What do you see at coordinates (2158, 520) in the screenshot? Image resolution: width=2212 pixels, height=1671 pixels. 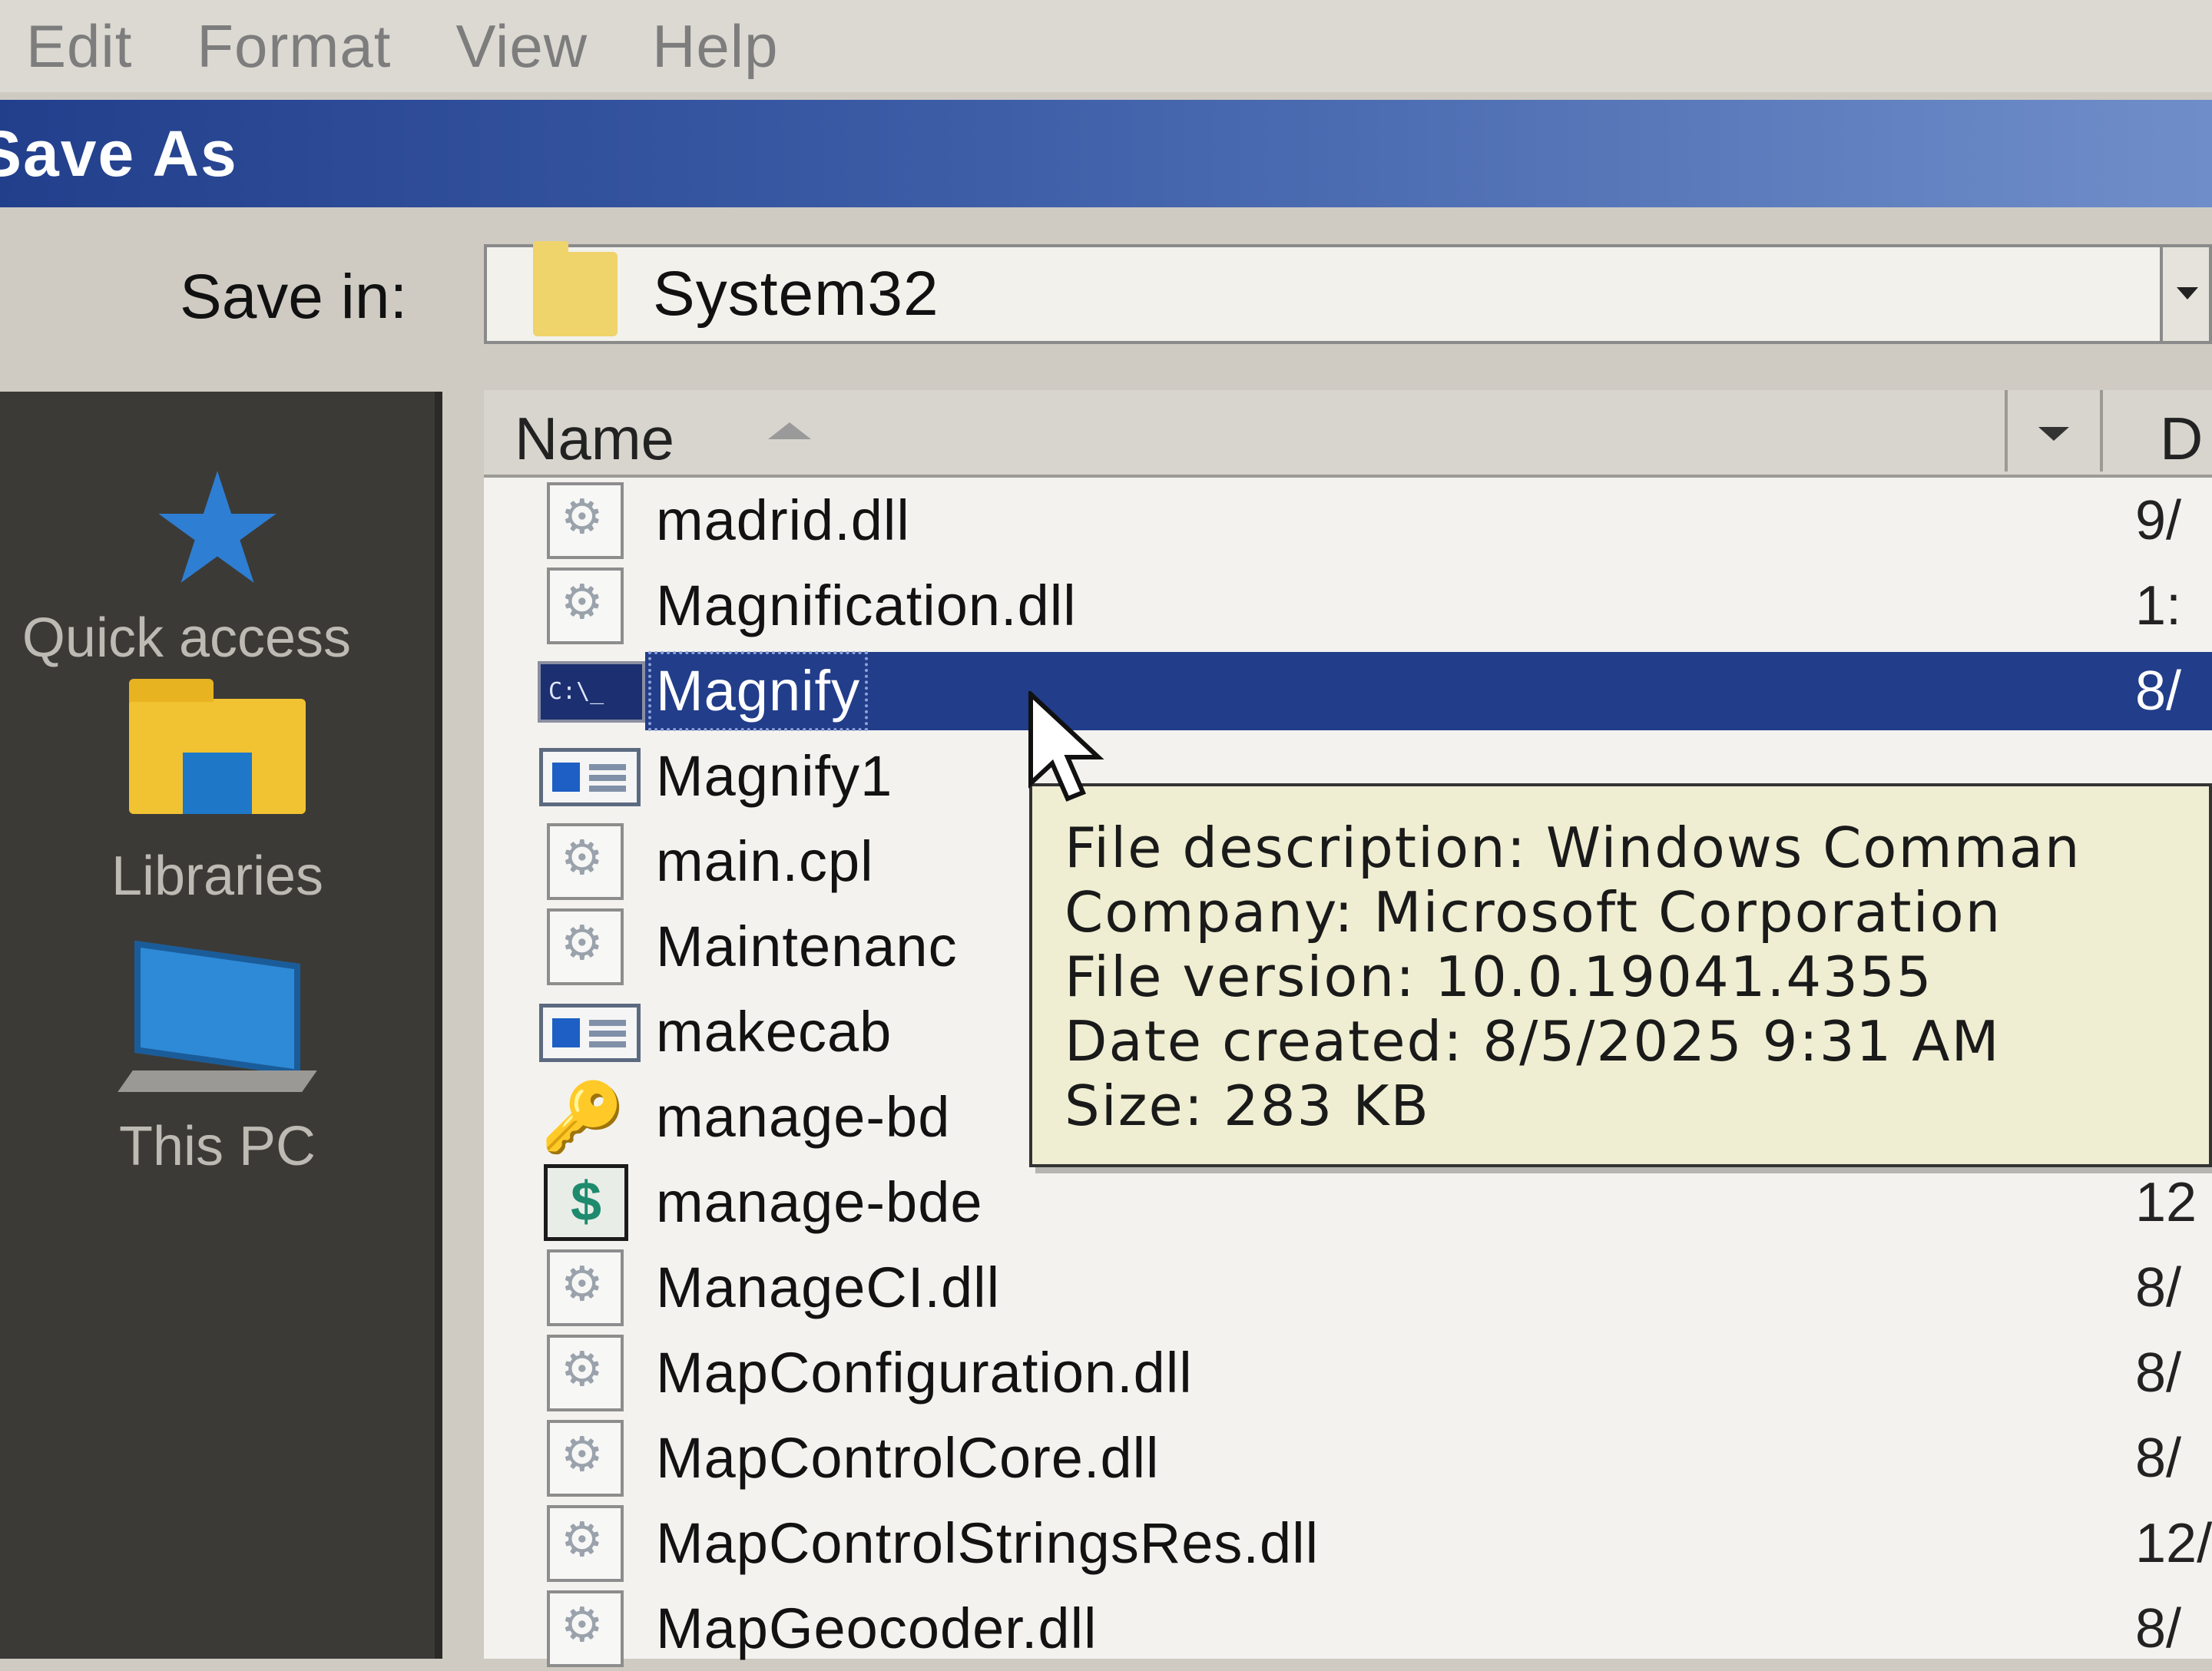 I see `file-date: 9/` at bounding box center [2158, 520].